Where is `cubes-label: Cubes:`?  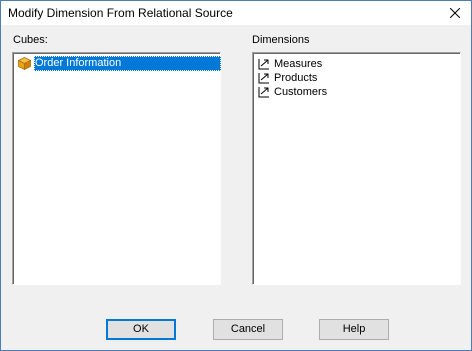 cubes-label: Cubes: is located at coordinates (30, 40).